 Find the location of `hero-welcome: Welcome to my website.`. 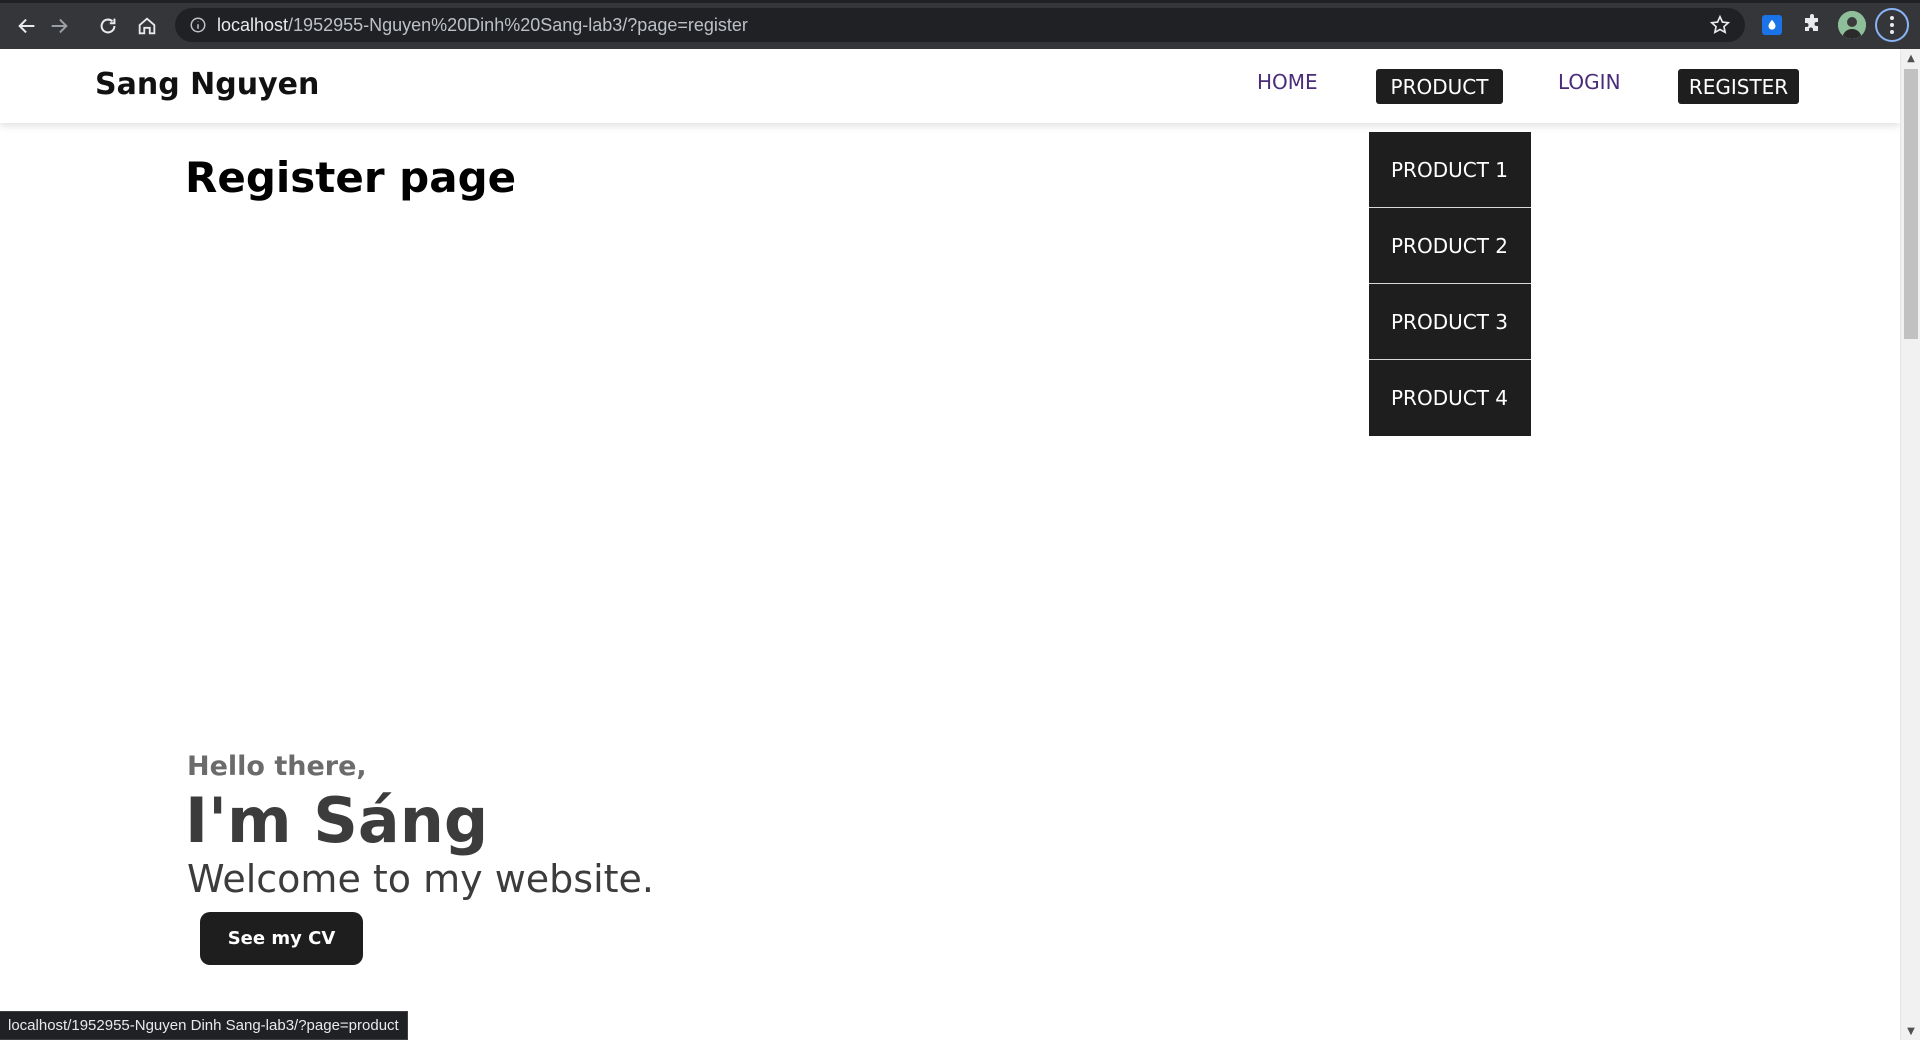

hero-welcome: Welcome to my website. is located at coordinates (421, 879).